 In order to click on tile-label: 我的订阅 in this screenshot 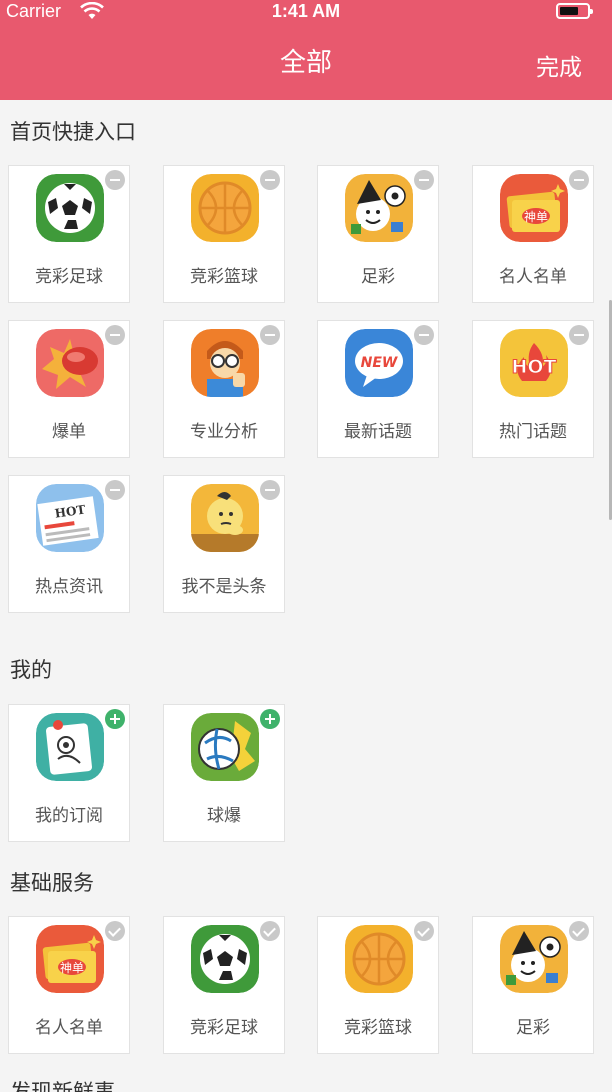, I will do `click(69, 816)`.